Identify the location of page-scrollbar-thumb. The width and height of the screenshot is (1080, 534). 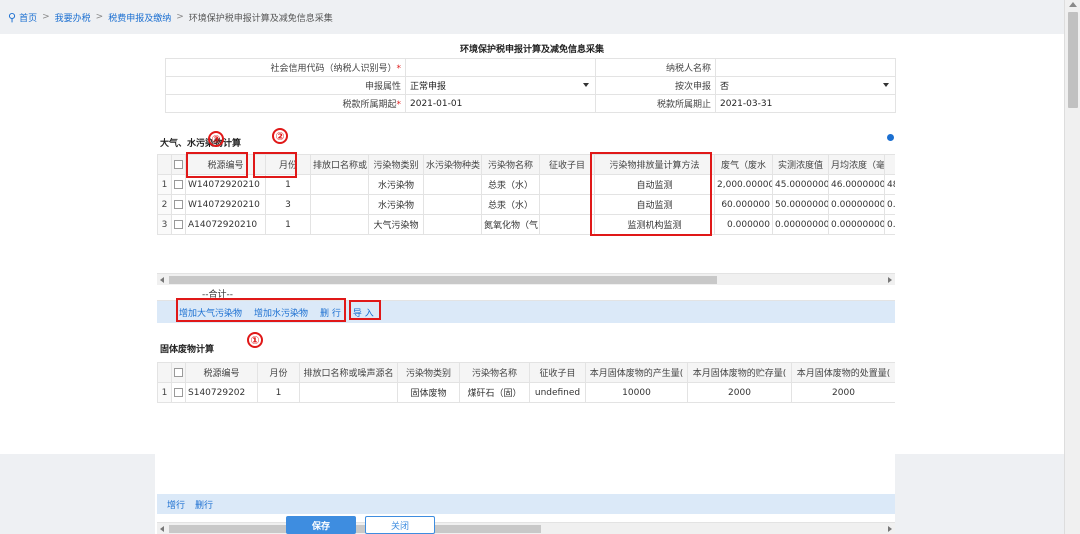
(1073, 60).